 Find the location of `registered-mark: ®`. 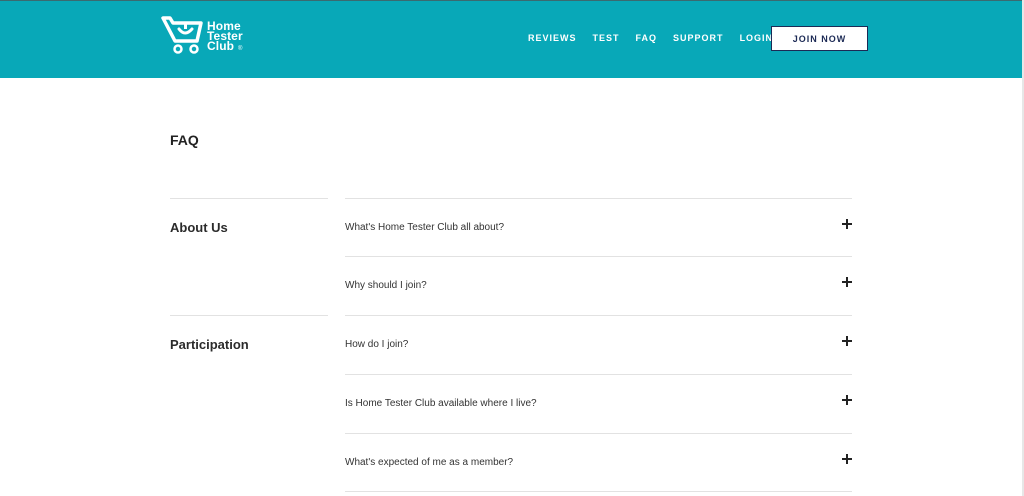

registered-mark: ® is located at coordinates (240, 49).